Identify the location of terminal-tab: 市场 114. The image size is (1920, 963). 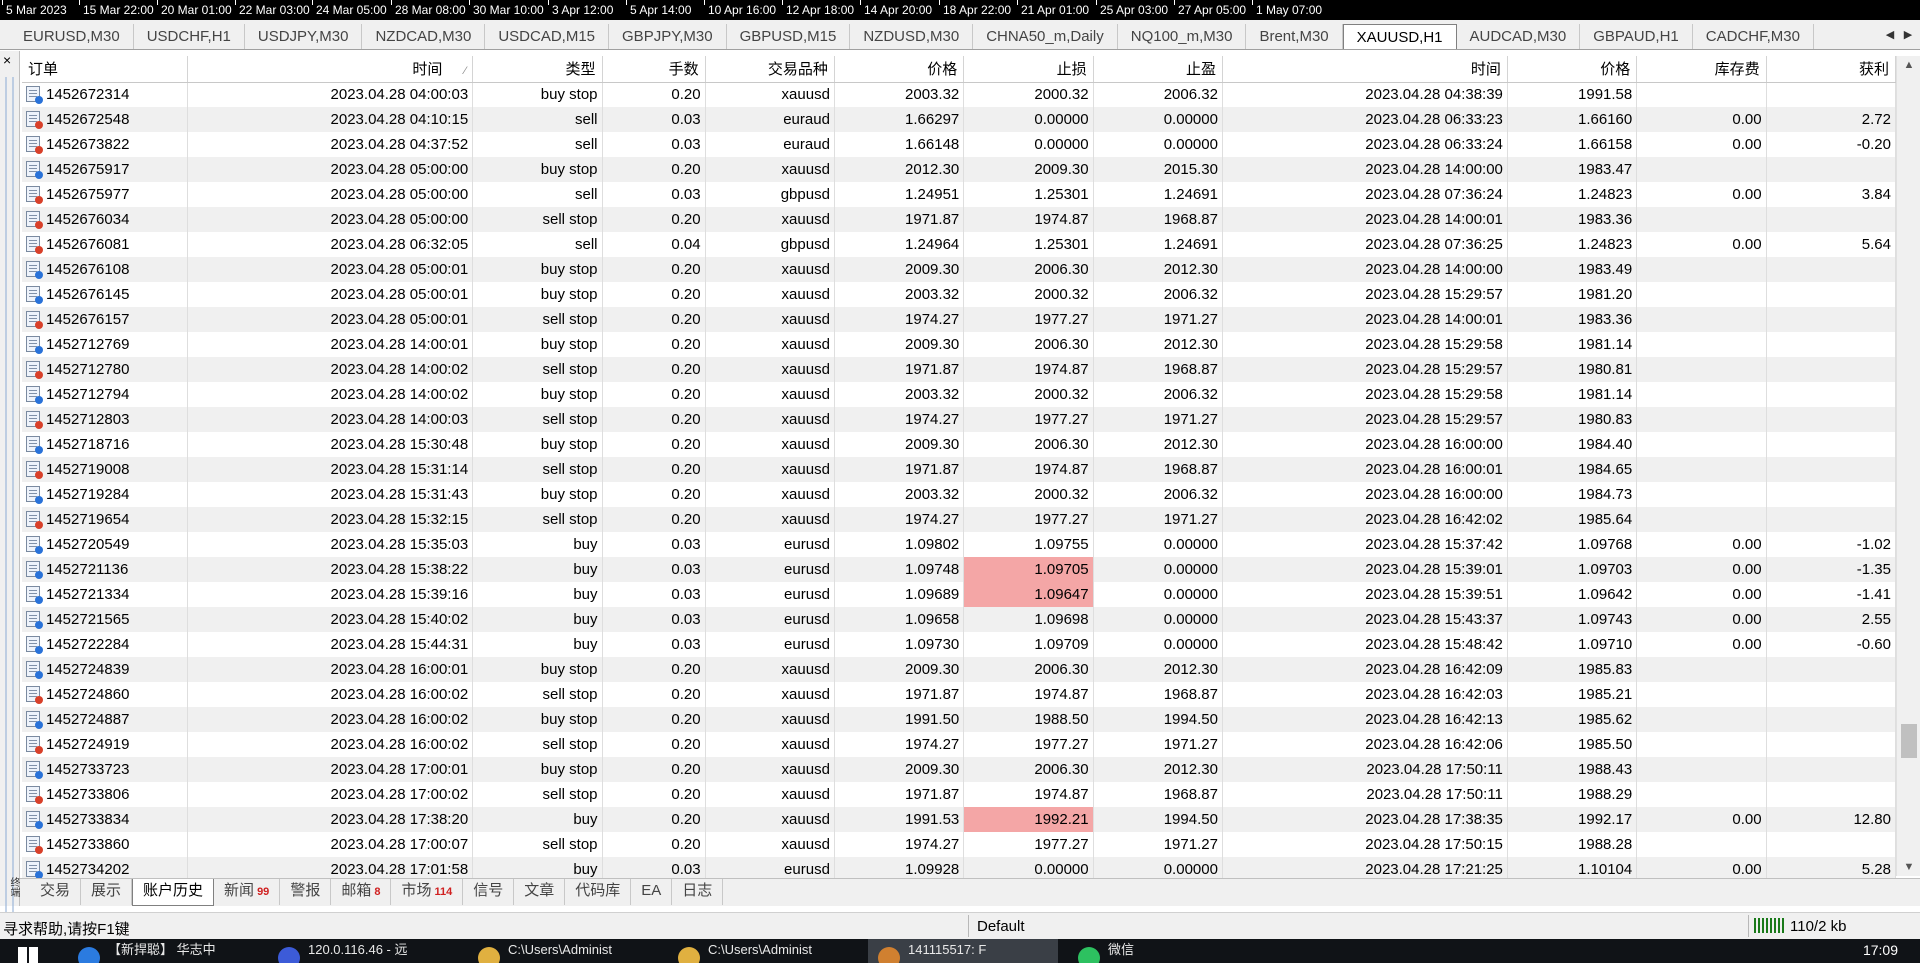
(427, 892).